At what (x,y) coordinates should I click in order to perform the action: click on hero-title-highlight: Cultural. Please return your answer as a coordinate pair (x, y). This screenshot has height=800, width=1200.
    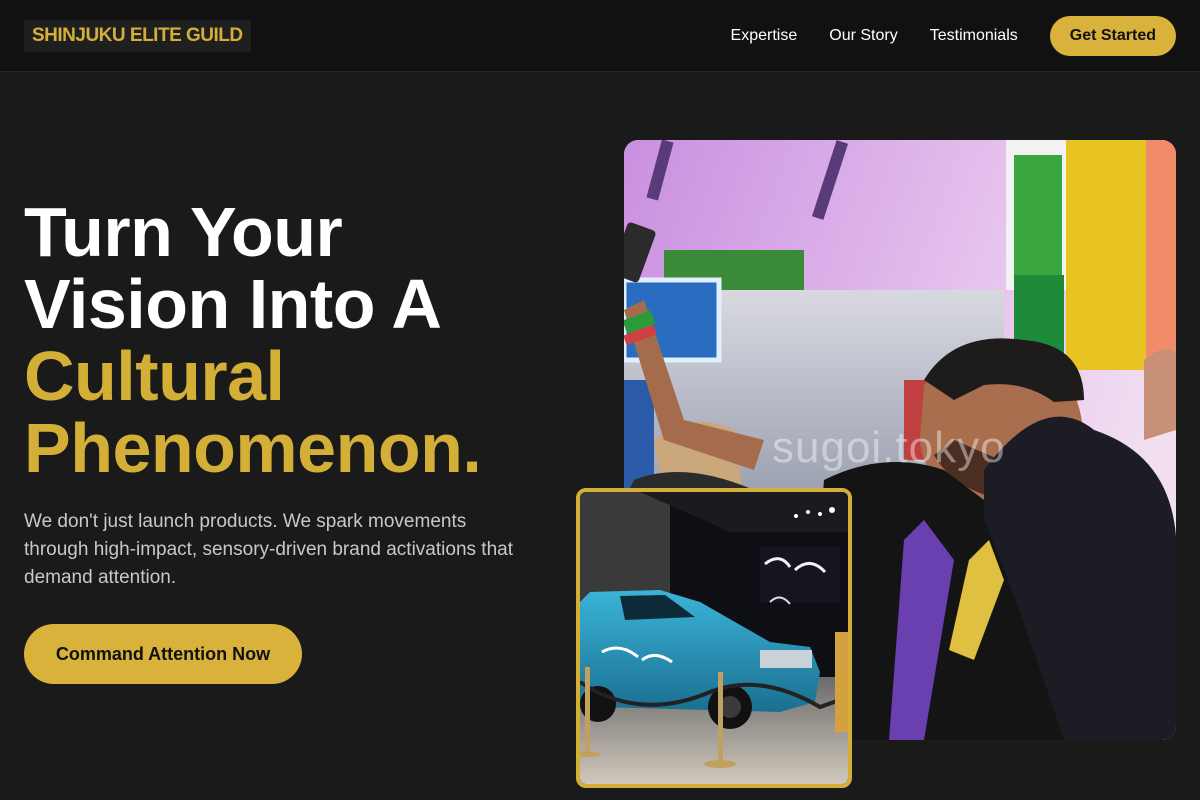
    Looking at the image, I should click on (154, 376).